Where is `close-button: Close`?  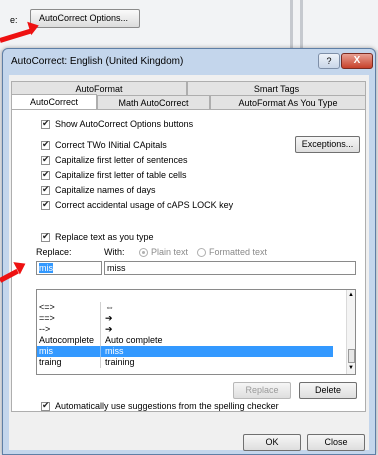 close-button: Close is located at coordinates (336, 442).